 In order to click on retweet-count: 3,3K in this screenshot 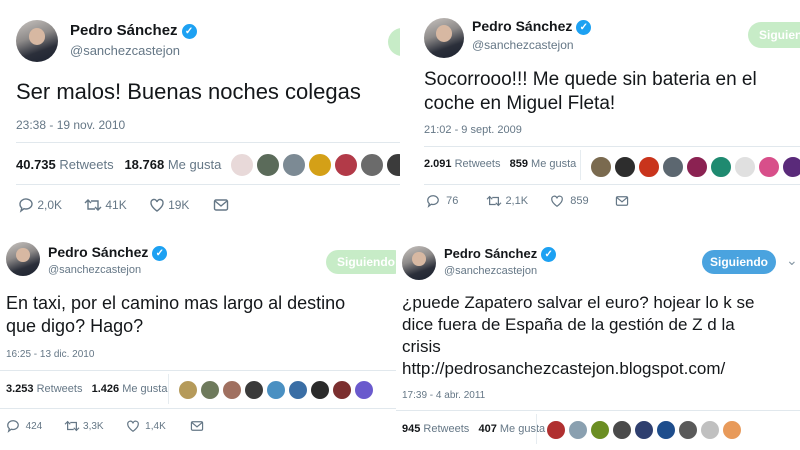, I will do `click(93, 426)`.